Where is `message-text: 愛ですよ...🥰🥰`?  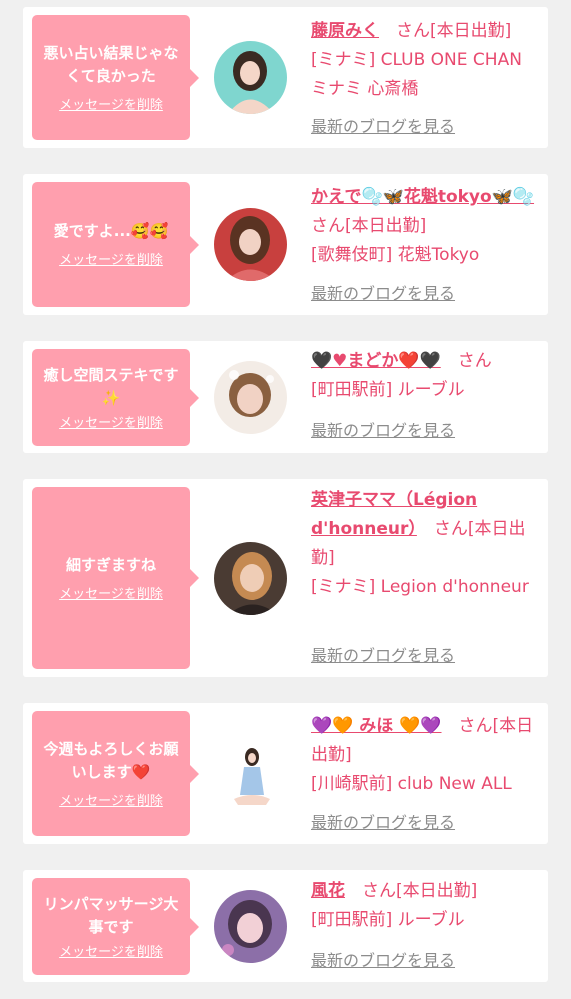
message-text: 愛ですよ...🥰🥰 is located at coordinates (111, 231).